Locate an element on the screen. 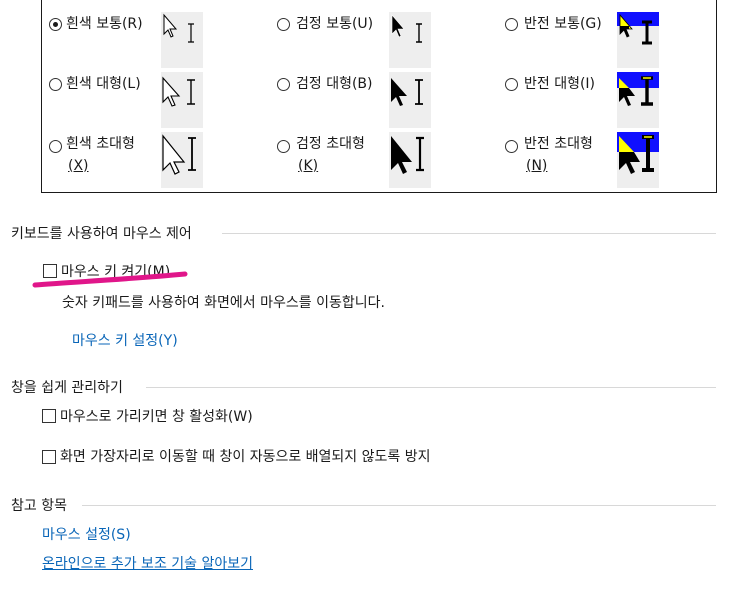 Image resolution: width=751 pixels, height=596 pixels. label-white-xl-line2: (X) is located at coordinates (78, 166).